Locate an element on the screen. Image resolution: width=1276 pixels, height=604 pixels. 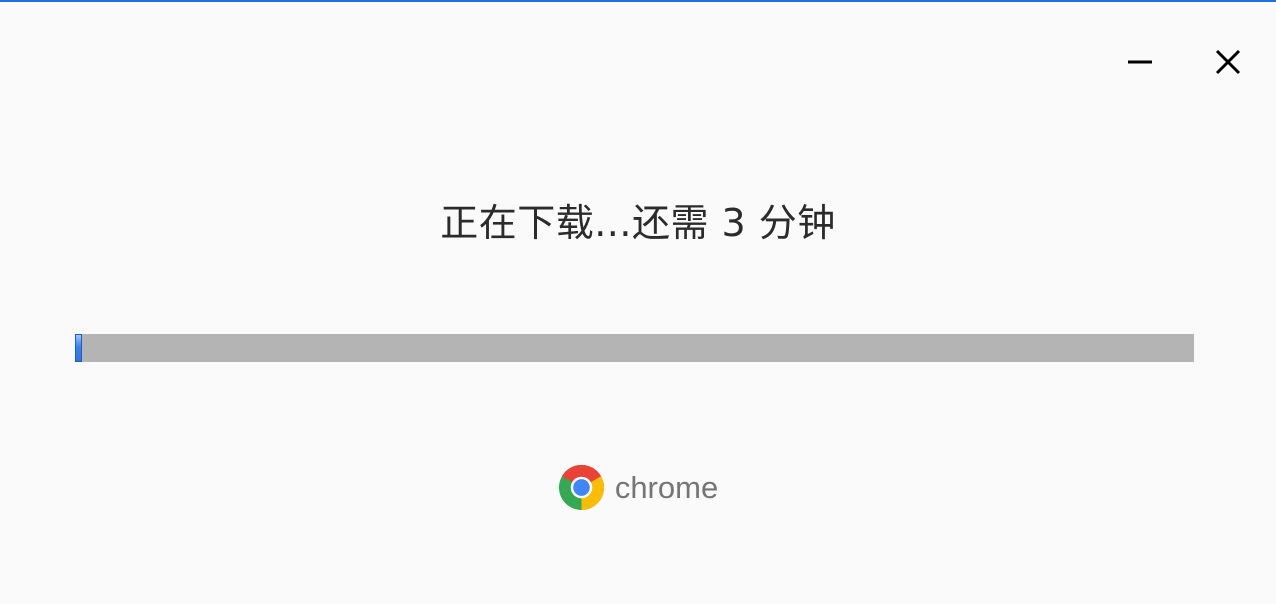
window-top-border is located at coordinates (638, 1).